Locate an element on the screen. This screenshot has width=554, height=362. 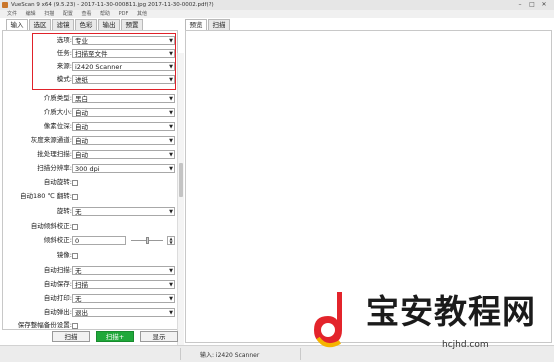
gray-channel-label: 灰度来源通道: is located at coordinates (51, 140).